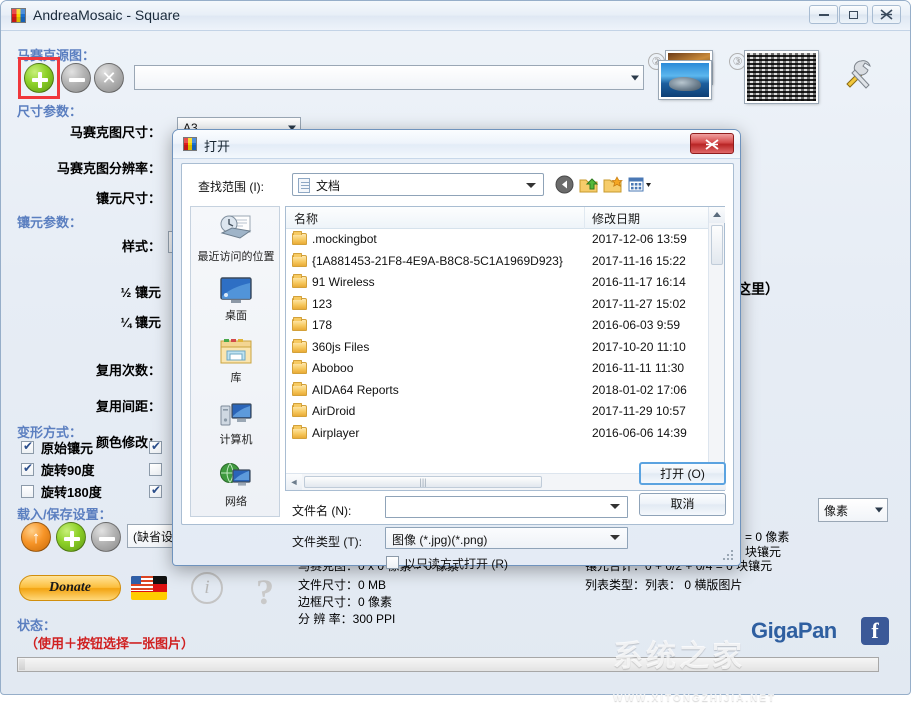 The width and height of the screenshot is (911, 709). What do you see at coordinates (76, 78) in the screenshot?
I see `remove-source-button` at bounding box center [76, 78].